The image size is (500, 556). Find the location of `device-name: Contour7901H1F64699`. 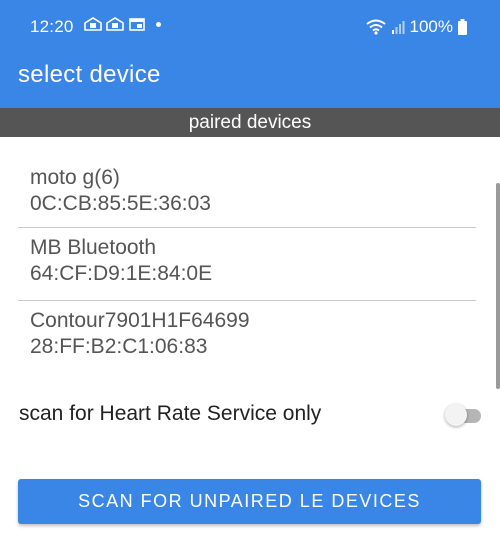

device-name: Contour7901H1F64699 is located at coordinates (140, 320).